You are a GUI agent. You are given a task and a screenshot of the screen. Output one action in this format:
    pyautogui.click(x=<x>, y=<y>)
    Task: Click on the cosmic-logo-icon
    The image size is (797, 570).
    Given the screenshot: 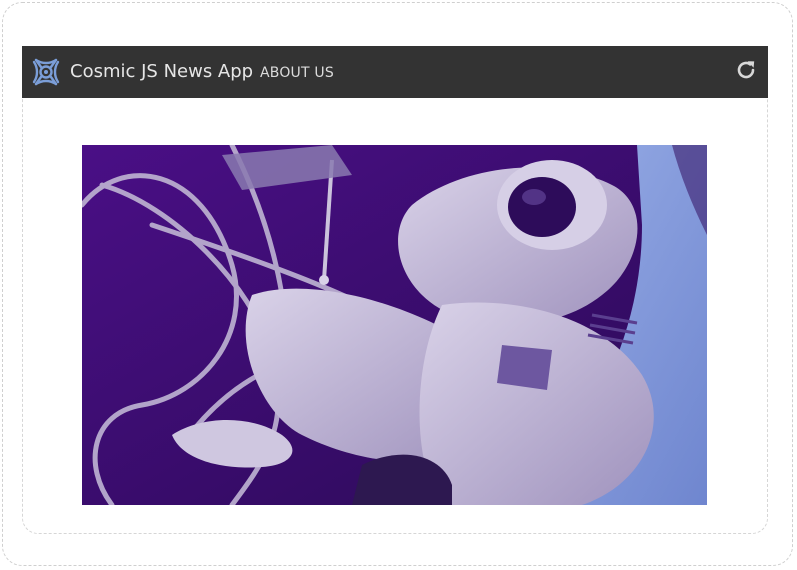 What is the action you would take?
    pyautogui.click(x=46, y=72)
    